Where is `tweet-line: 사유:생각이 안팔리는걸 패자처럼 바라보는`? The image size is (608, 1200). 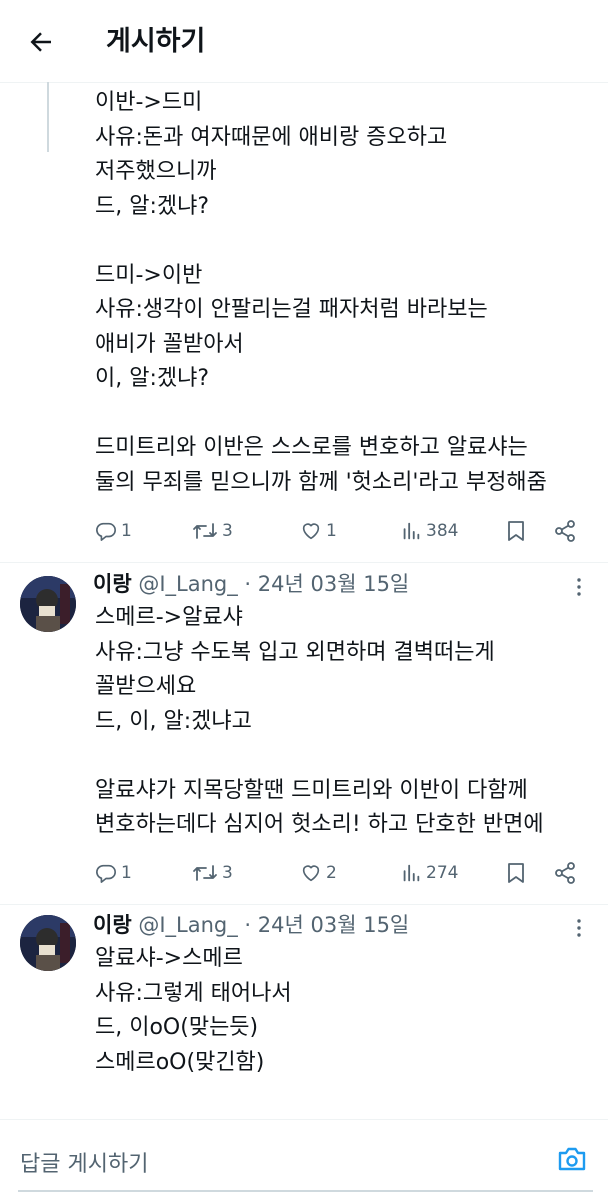 tweet-line: 사유:생각이 안팔리는걸 패자처럼 바라보는 is located at coordinates (291, 309).